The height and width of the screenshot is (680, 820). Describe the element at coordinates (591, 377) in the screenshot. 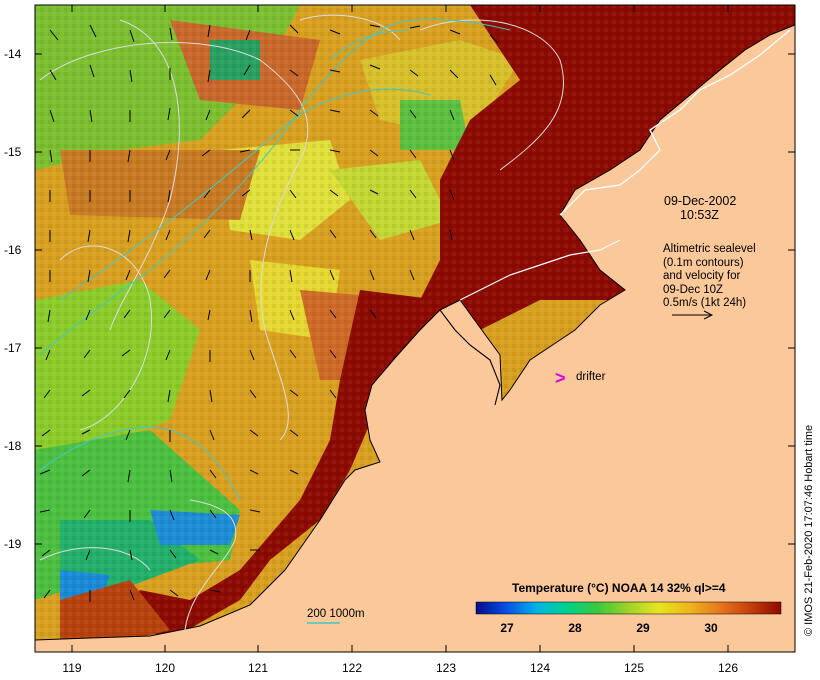

I see `drifter-label: drifter` at that location.